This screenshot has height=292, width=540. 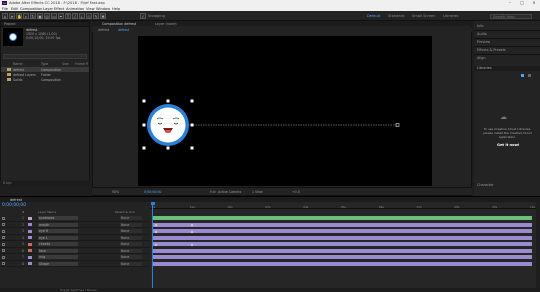 What do you see at coordinates (82, 16) in the screenshot?
I see `clone-stamp-tool-icon: ⊥` at bounding box center [82, 16].